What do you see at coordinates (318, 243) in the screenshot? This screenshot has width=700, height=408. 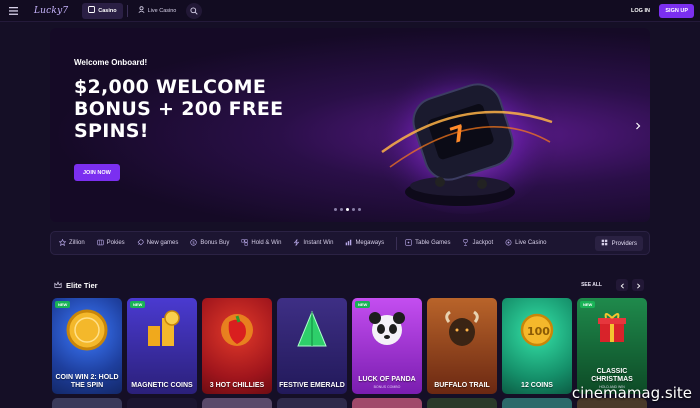 I see `category-label: Instant Win` at bounding box center [318, 243].